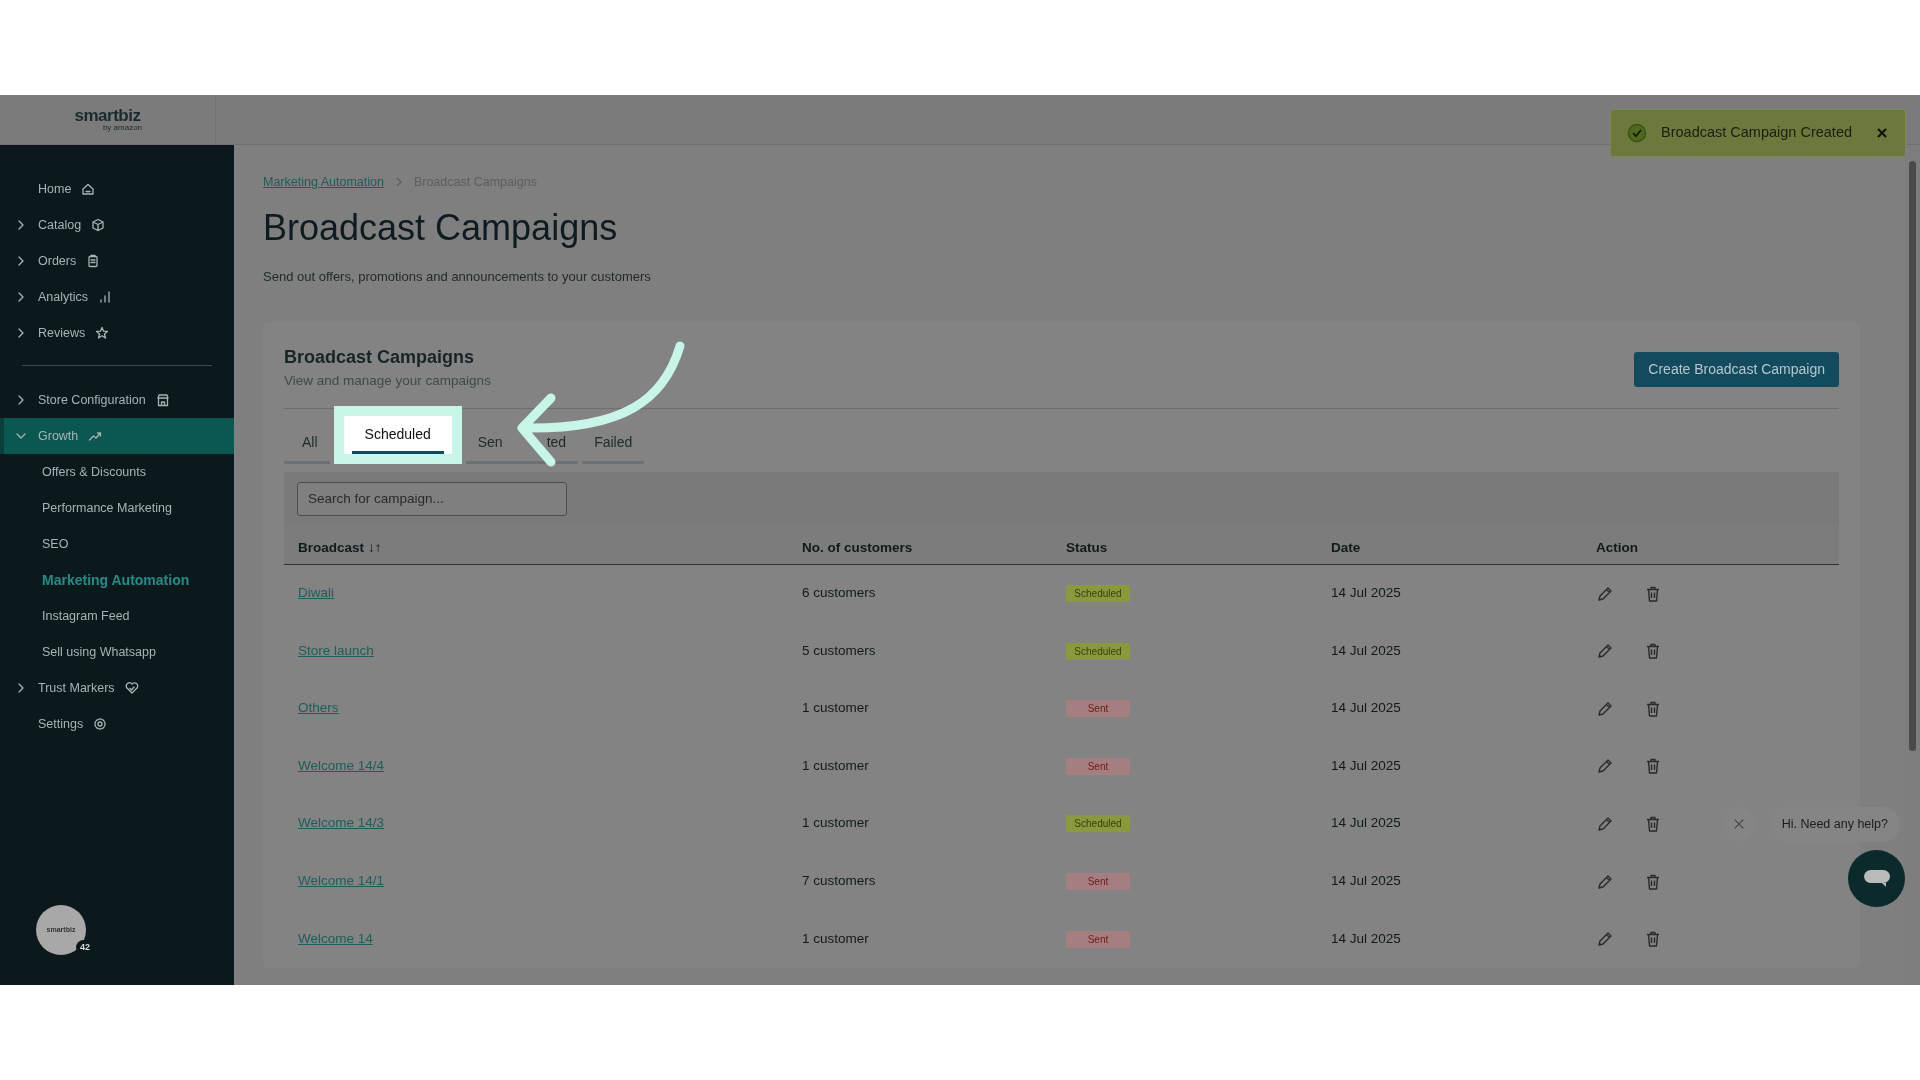 The width and height of the screenshot is (1920, 1080). Describe the element at coordinates (122, 128) in the screenshot. I see `logo-tagline: by amazon` at that location.